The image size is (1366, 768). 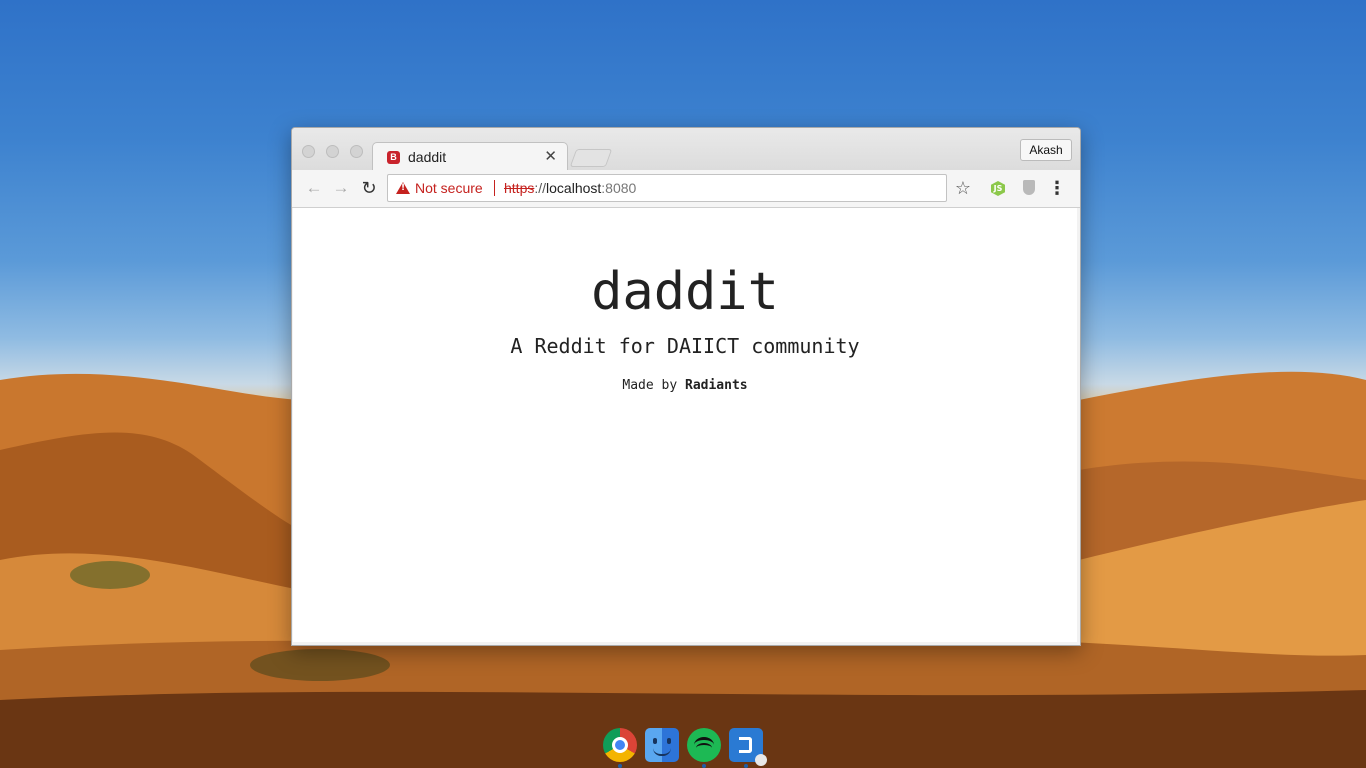 I want to click on url-port: :8080, so click(x=619, y=188).